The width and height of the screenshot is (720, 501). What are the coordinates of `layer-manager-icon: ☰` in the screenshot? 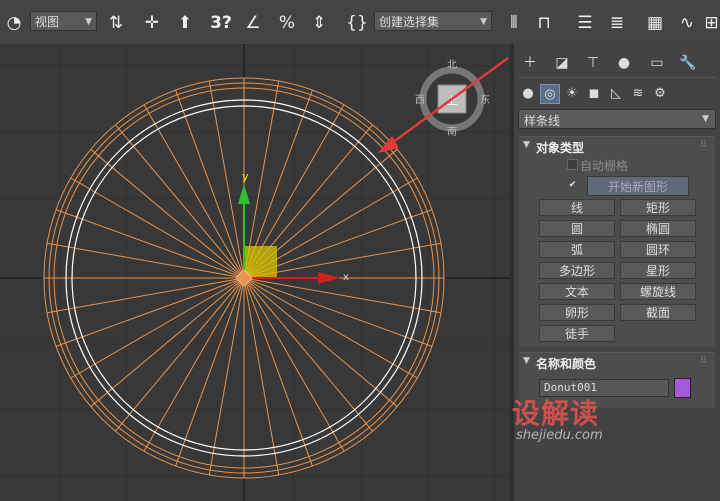 It's located at (585, 23).